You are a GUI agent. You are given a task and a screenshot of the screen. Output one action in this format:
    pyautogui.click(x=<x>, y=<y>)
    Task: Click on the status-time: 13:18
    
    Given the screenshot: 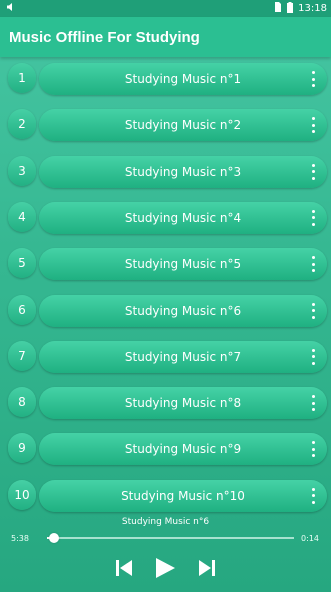 What is the action you would take?
    pyautogui.click(x=312, y=8)
    